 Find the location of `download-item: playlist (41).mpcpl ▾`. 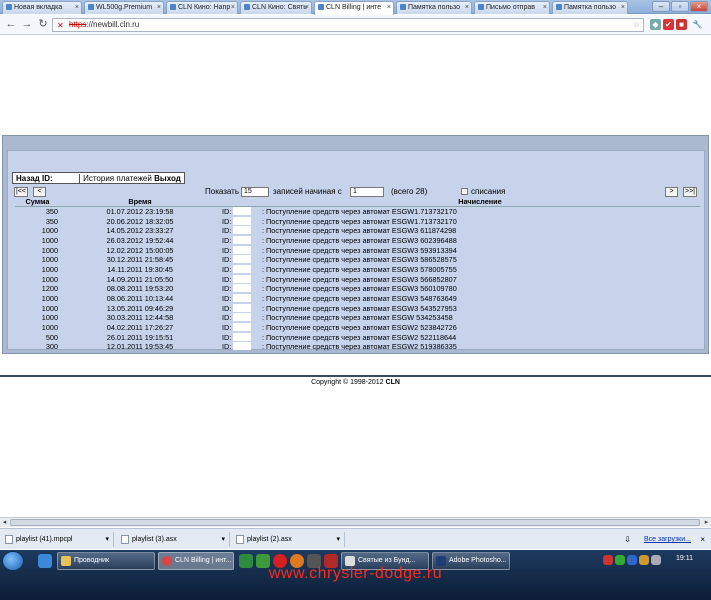

download-item: playlist (41).mpcpl ▾ is located at coordinates (58, 539).